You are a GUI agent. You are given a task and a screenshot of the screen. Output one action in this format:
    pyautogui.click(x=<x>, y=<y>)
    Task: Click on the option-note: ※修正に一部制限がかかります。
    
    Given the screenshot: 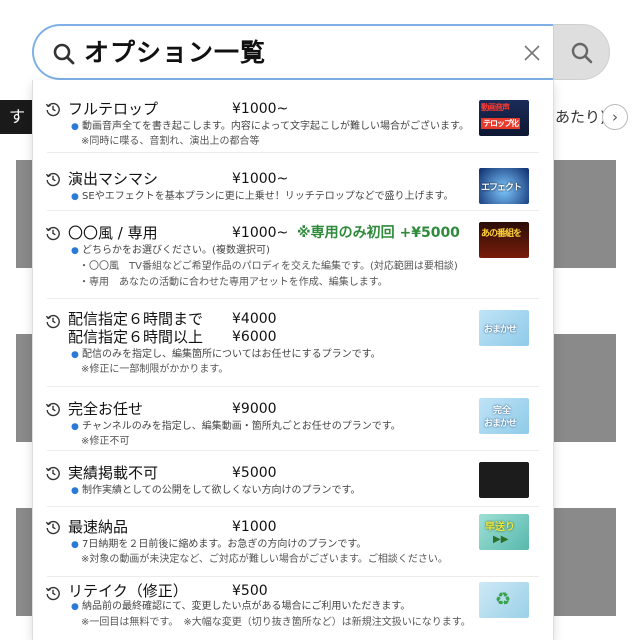 What is the action you would take?
    pyautogui.click(x=155, y=369)
    